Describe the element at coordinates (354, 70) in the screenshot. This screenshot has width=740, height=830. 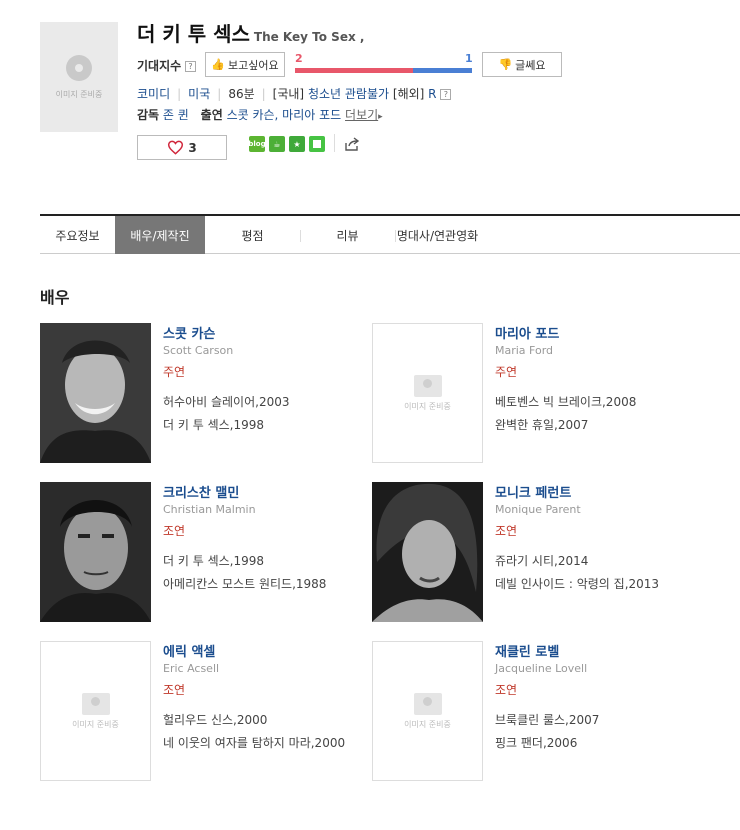
I see `want-ratio-bar` at that location.